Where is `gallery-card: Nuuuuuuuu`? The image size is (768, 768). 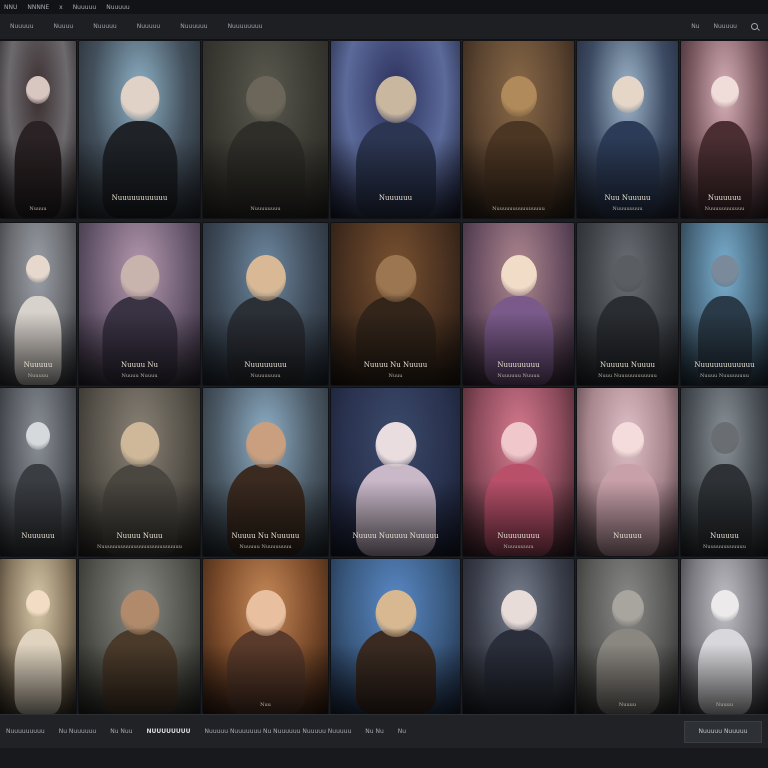 gallery-card: Nuuuuuuuu is located at coordinates (265, 129).